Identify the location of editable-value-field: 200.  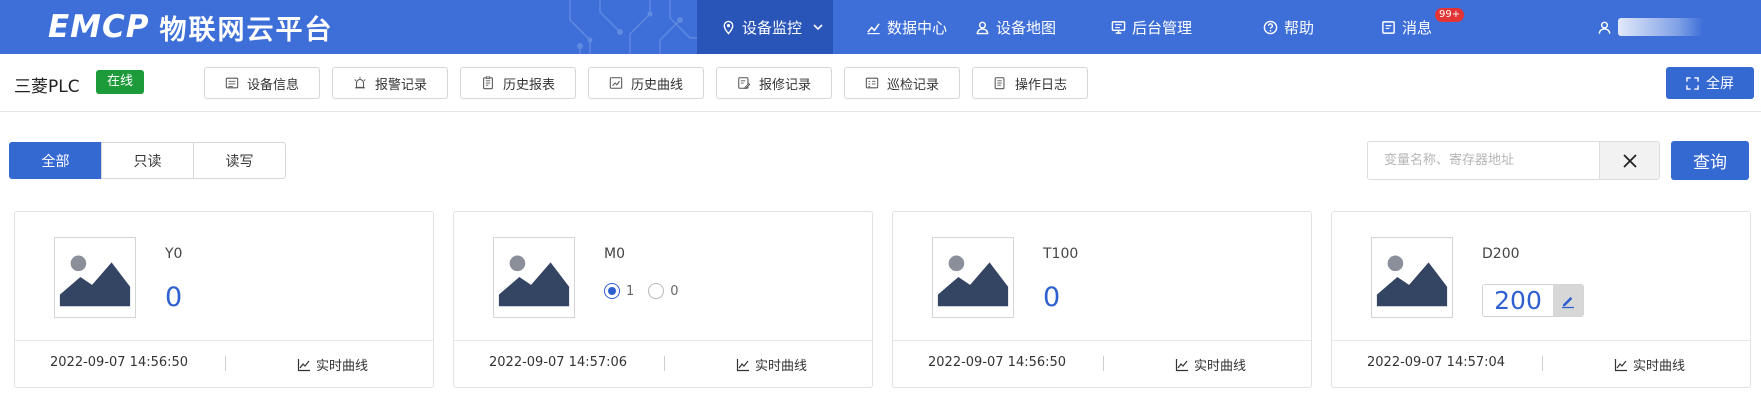
(1533, 300).